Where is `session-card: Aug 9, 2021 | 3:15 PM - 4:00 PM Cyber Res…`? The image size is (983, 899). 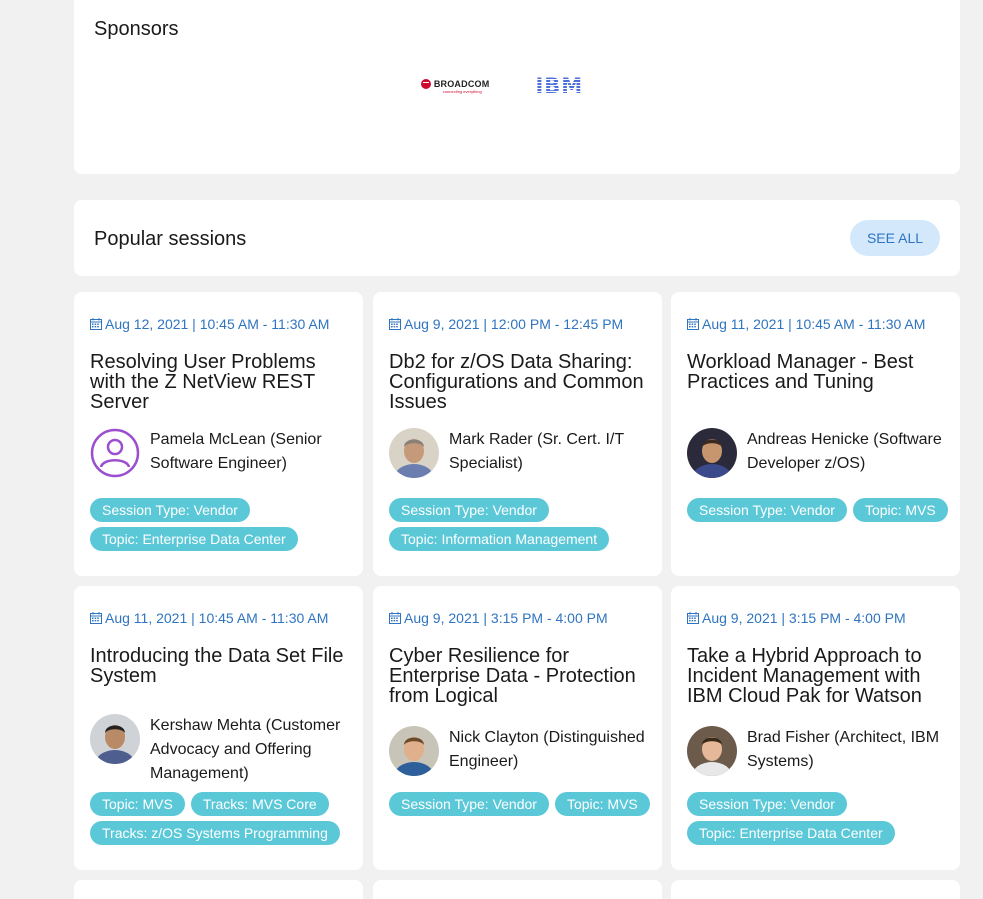
session-card: Aug 9, 2021 | 3:15 PM - 4:00 PM Cyber Res… is located at coordinates (517, 728).